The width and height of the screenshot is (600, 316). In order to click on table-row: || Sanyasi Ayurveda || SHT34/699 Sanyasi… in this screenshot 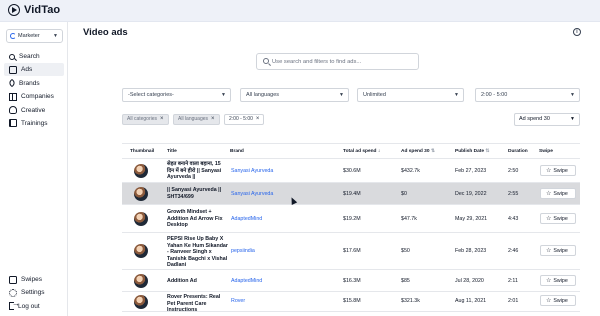, I will do `click(351, 194)`.